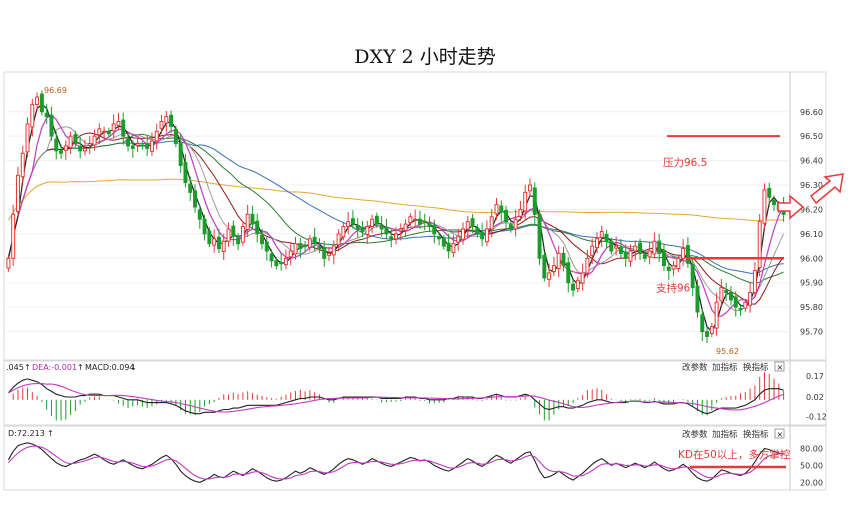 This screenshot has width=850, height=506. Describe the element at coordinates (80, 367) in the screenshot. I see `dea-up-icon: ↑` at that location.